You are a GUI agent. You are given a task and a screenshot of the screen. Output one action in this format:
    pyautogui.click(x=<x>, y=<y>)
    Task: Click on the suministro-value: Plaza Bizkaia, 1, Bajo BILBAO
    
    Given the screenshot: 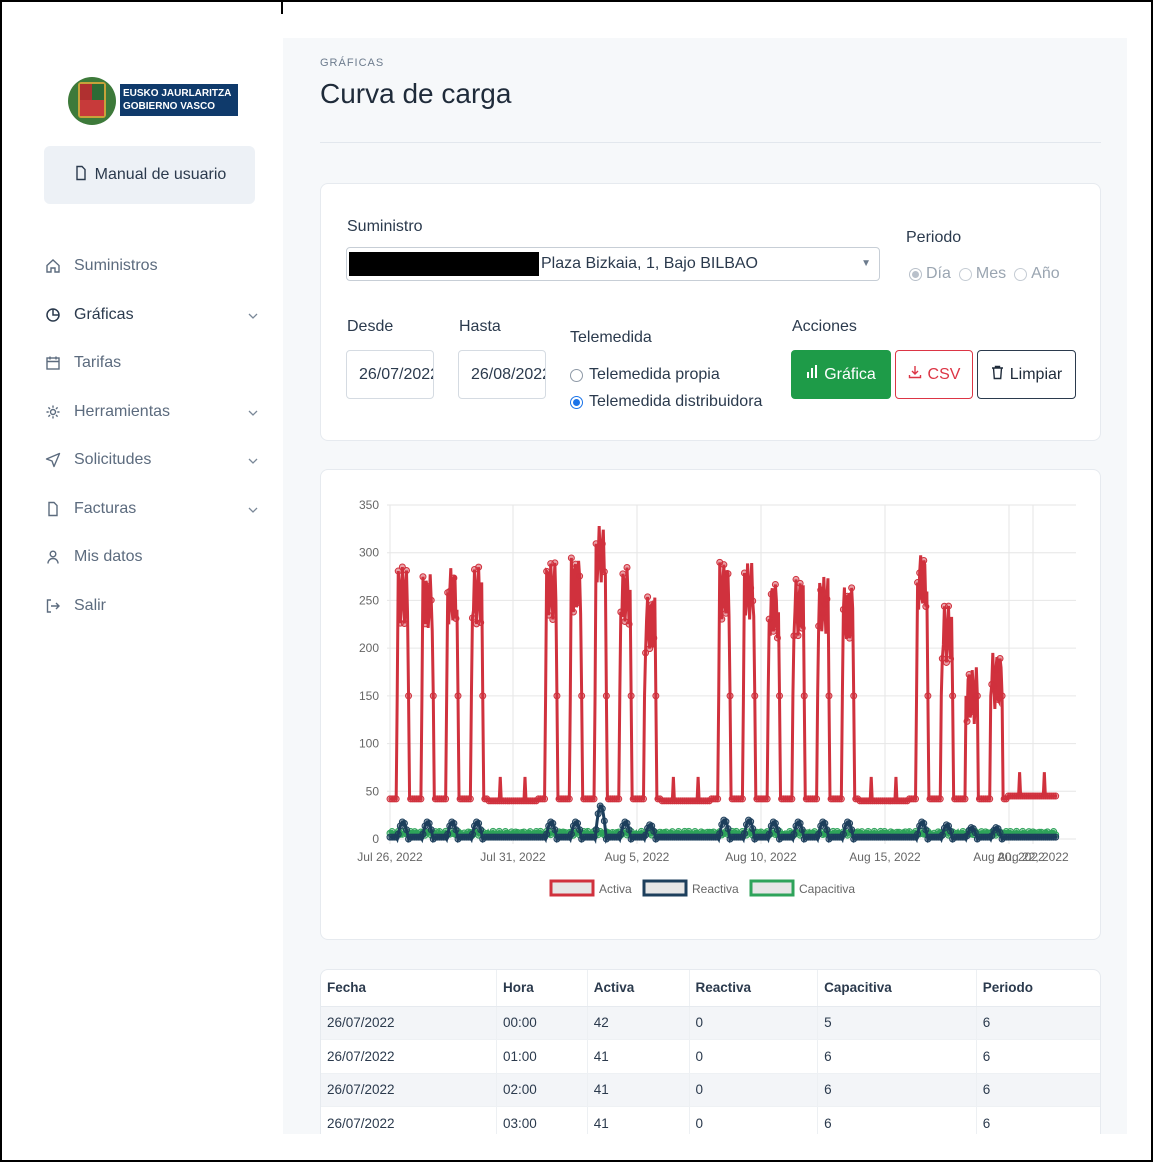 What is the action you would take?
    pyautogui.click(x=649, y=263)
    